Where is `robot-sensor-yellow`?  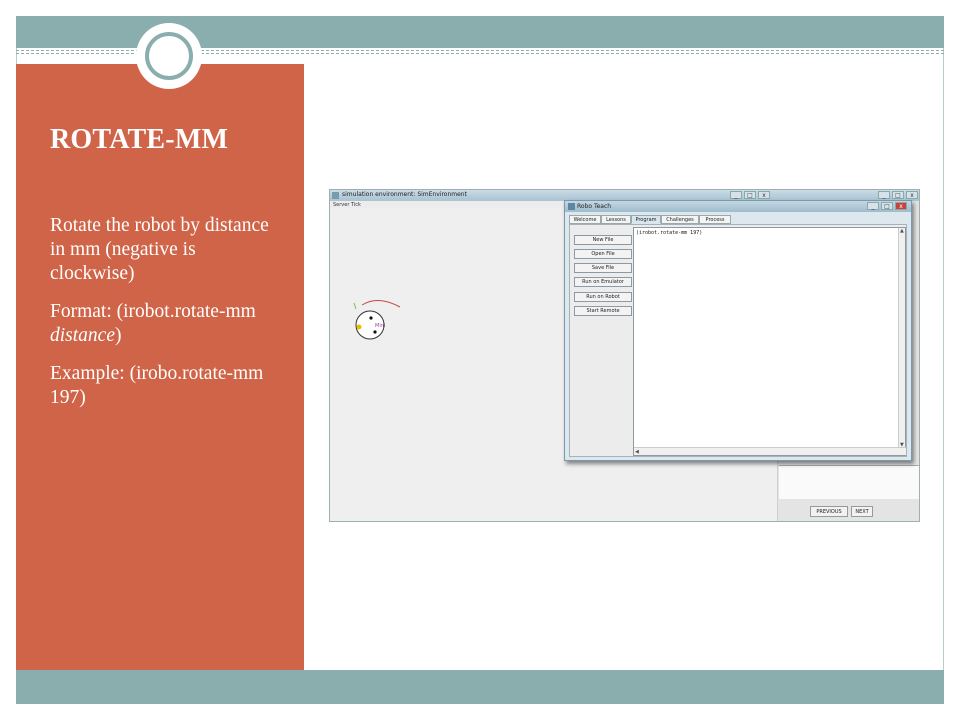
robot-sensor-yellow is located at coordinates (359, 327).